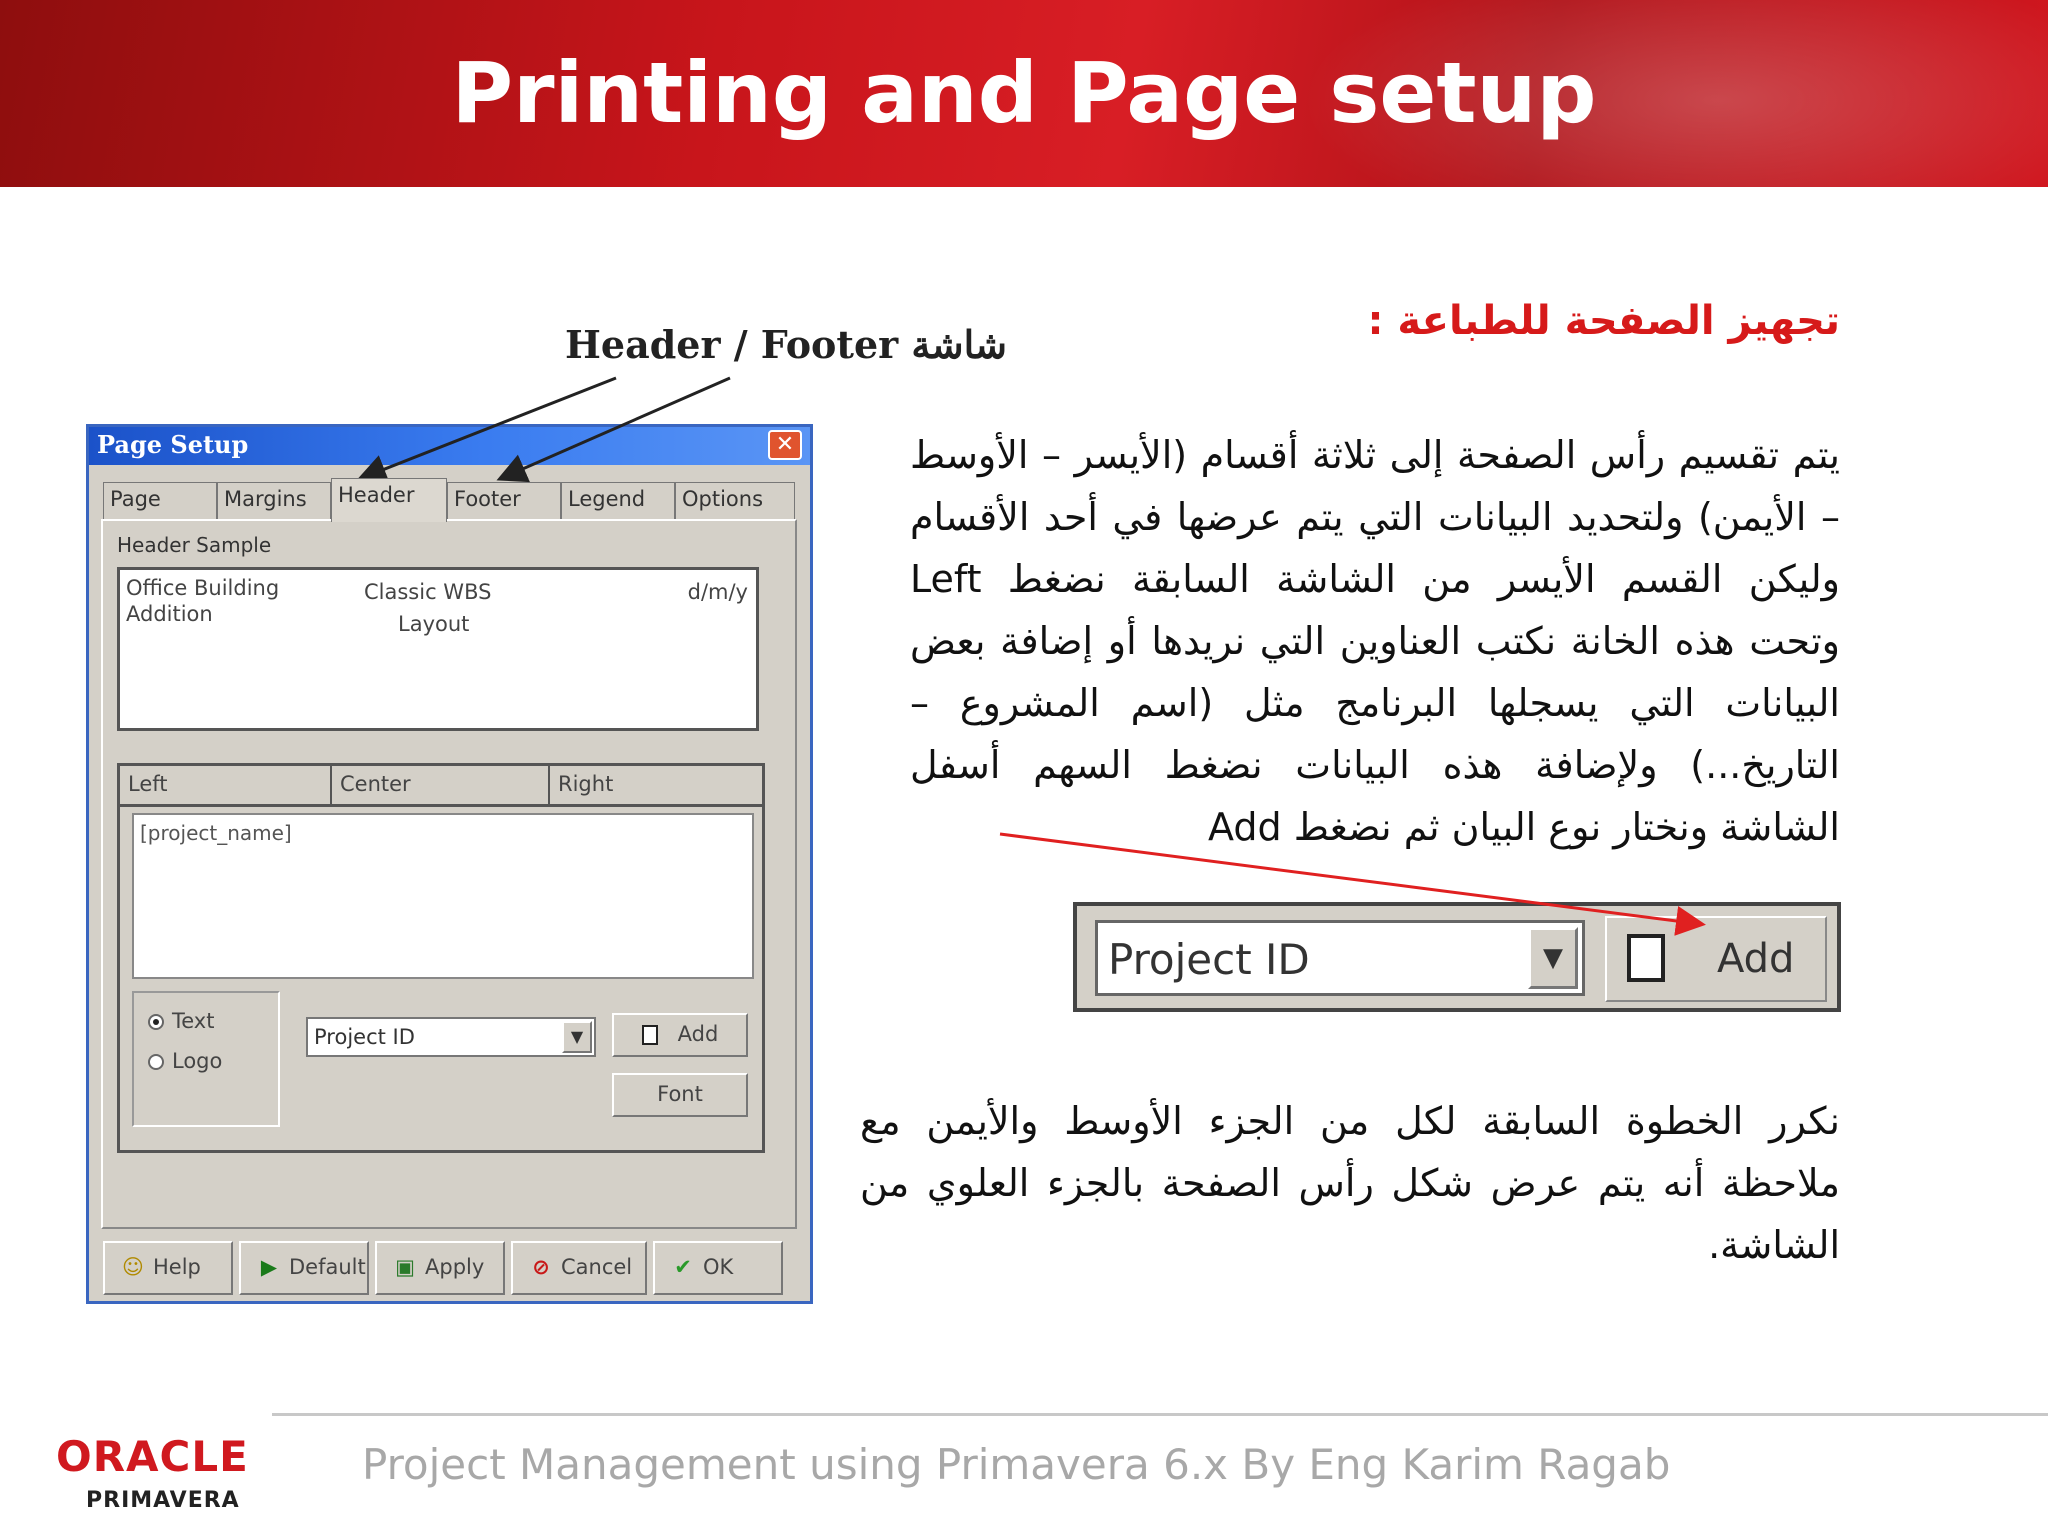  I want to click on oracle-logo: ORACLE, so click(152, 1456).